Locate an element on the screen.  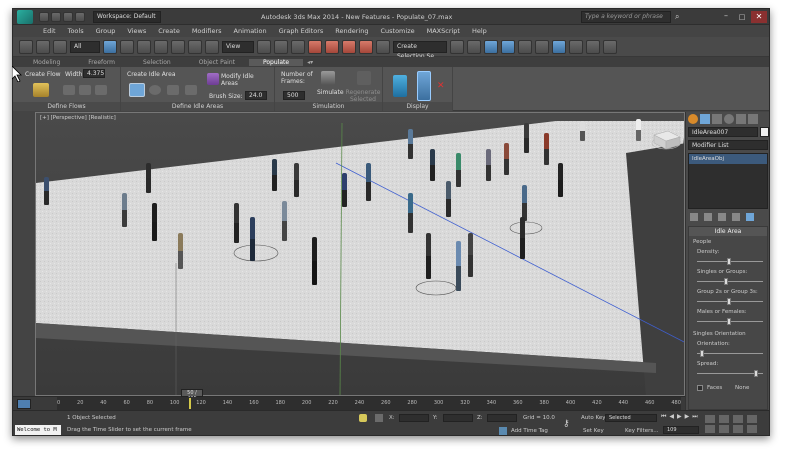
rotate-icon is located at coordinates (195, 46).